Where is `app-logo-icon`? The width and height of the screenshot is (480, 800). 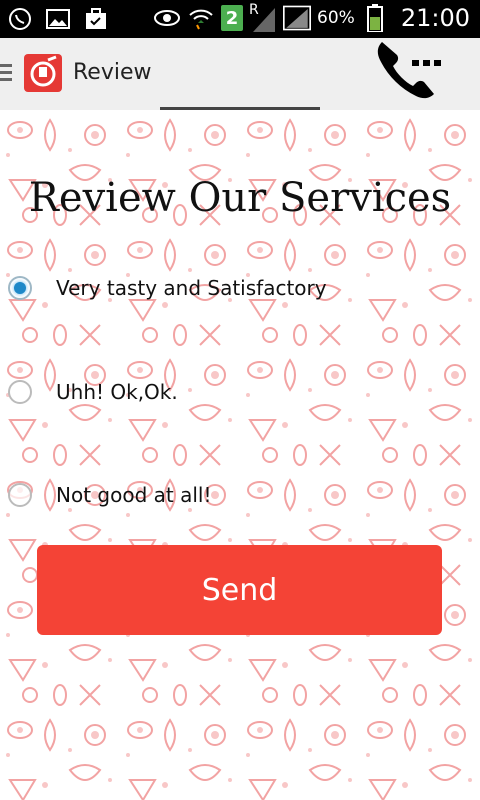 app-logo-icon is located at coordinates (43, 73).